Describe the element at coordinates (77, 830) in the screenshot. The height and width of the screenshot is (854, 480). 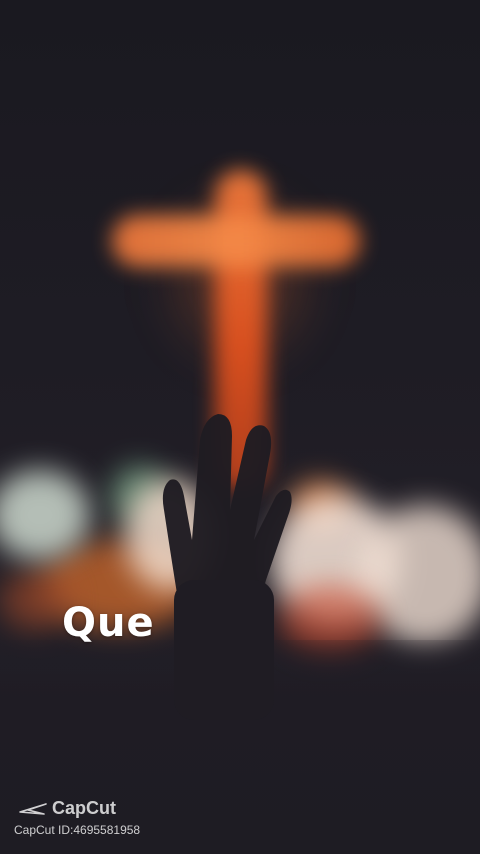
I see `watermark-id: CapCut ID:4695581958` at that location.